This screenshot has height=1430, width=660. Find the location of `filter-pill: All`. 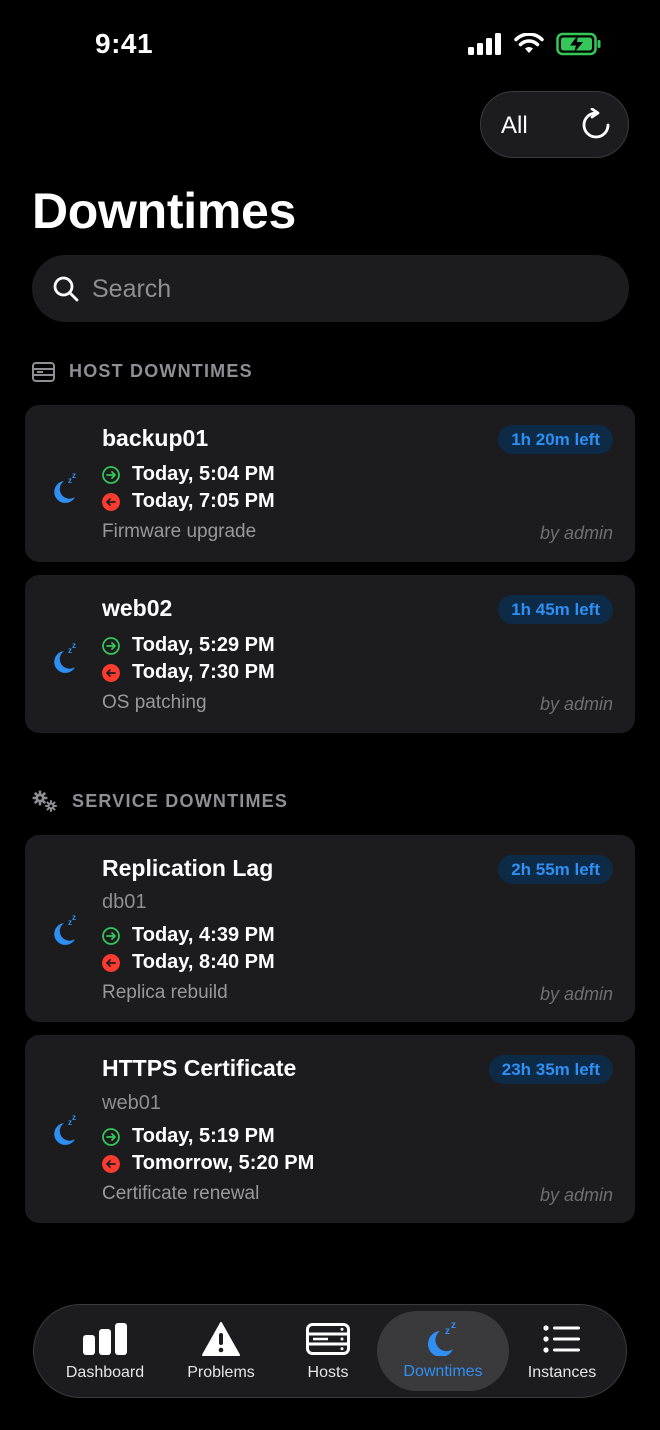

filter-pill: All is located at coordinates (554, 124).